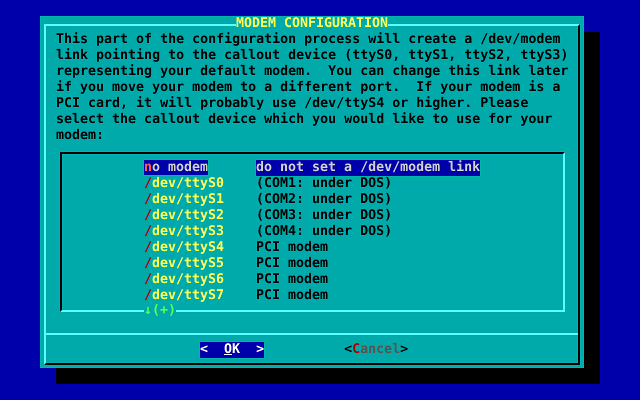 This screenshot has height=400, width=640. I want to click on dialog-button: < OK >, so click(232, 350).